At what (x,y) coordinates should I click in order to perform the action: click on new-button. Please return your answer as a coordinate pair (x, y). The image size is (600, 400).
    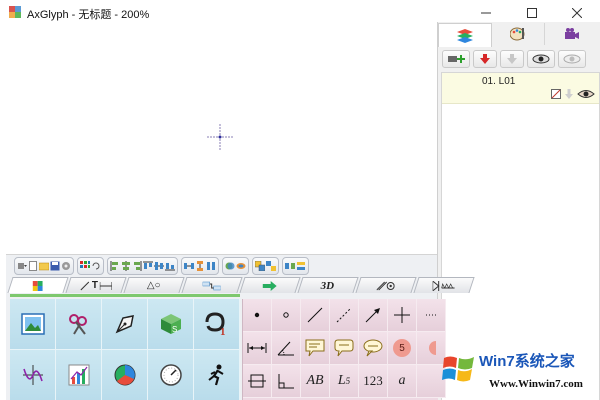
    Looking at the image, I should click on (33, 266).